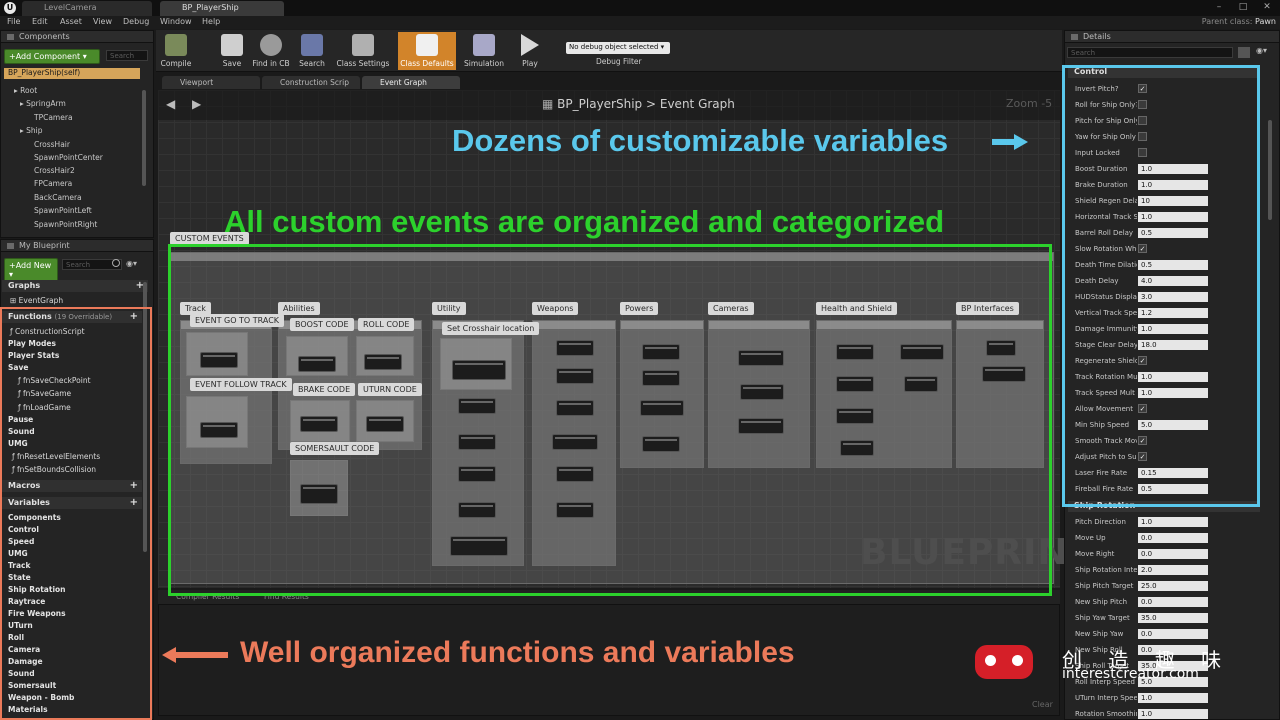 This screenshot has height=720, width=1280. Describe the element at coordinates (77, 37) in the screenshot. I see `components-header: Components` at that location.